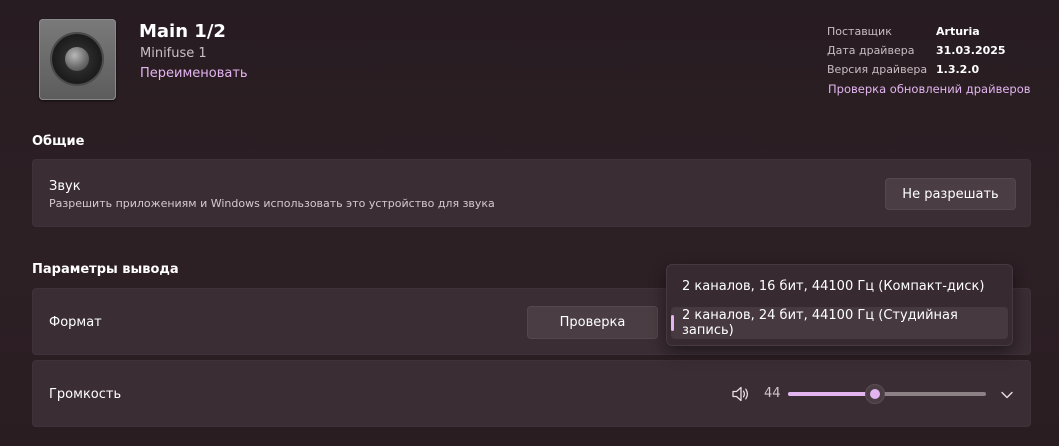 The image size is (1059, 446). I want to click on volume-label: Громкость, so click(85, 394).